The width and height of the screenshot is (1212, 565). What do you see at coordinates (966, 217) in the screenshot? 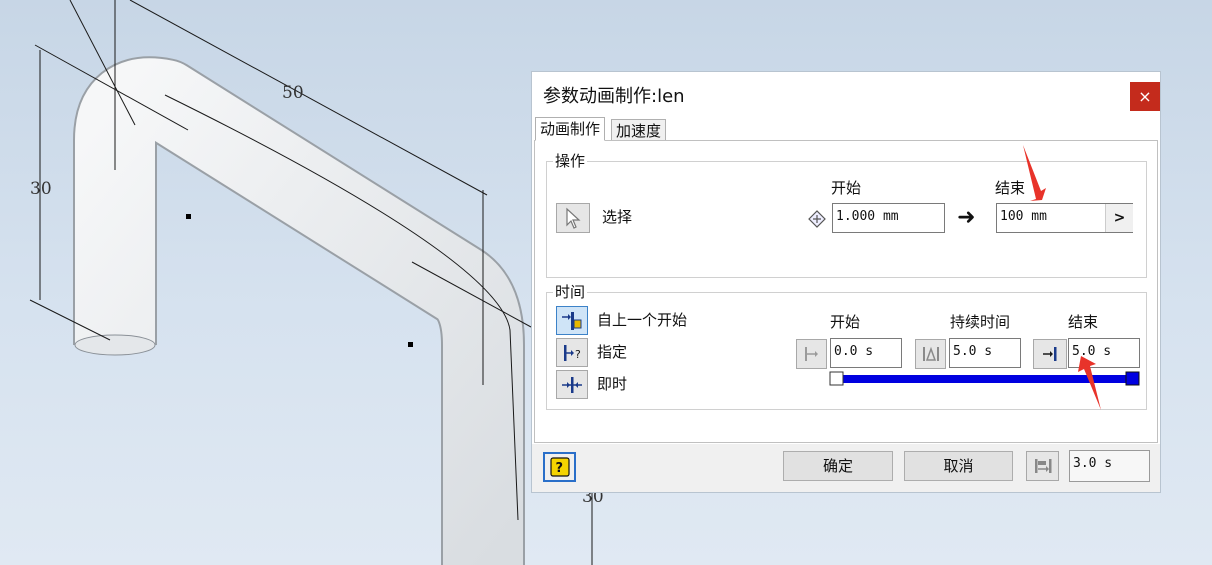
I see `arrow-right-icon: ➜` at bounding box center [966, 217].